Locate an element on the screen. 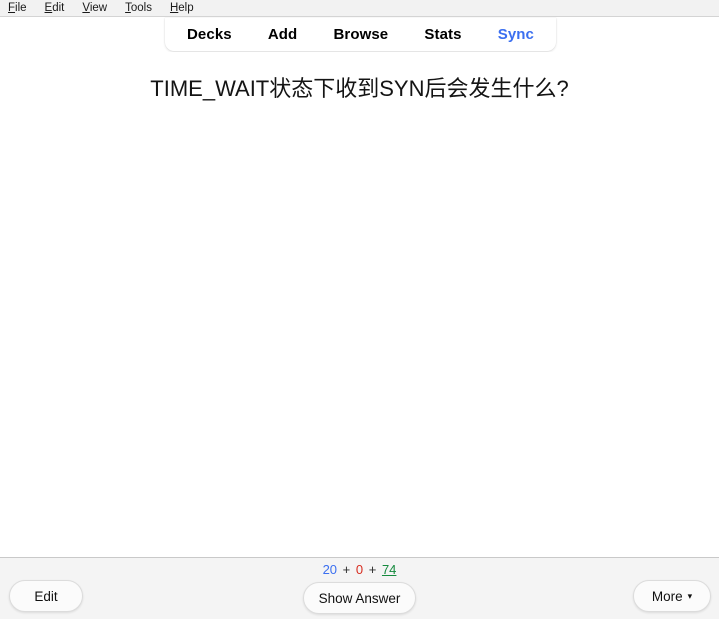 The height and width of the screenshot is (619, 719). card-counts: 20 + 0 + 74 is located at coordinates (359, 570).